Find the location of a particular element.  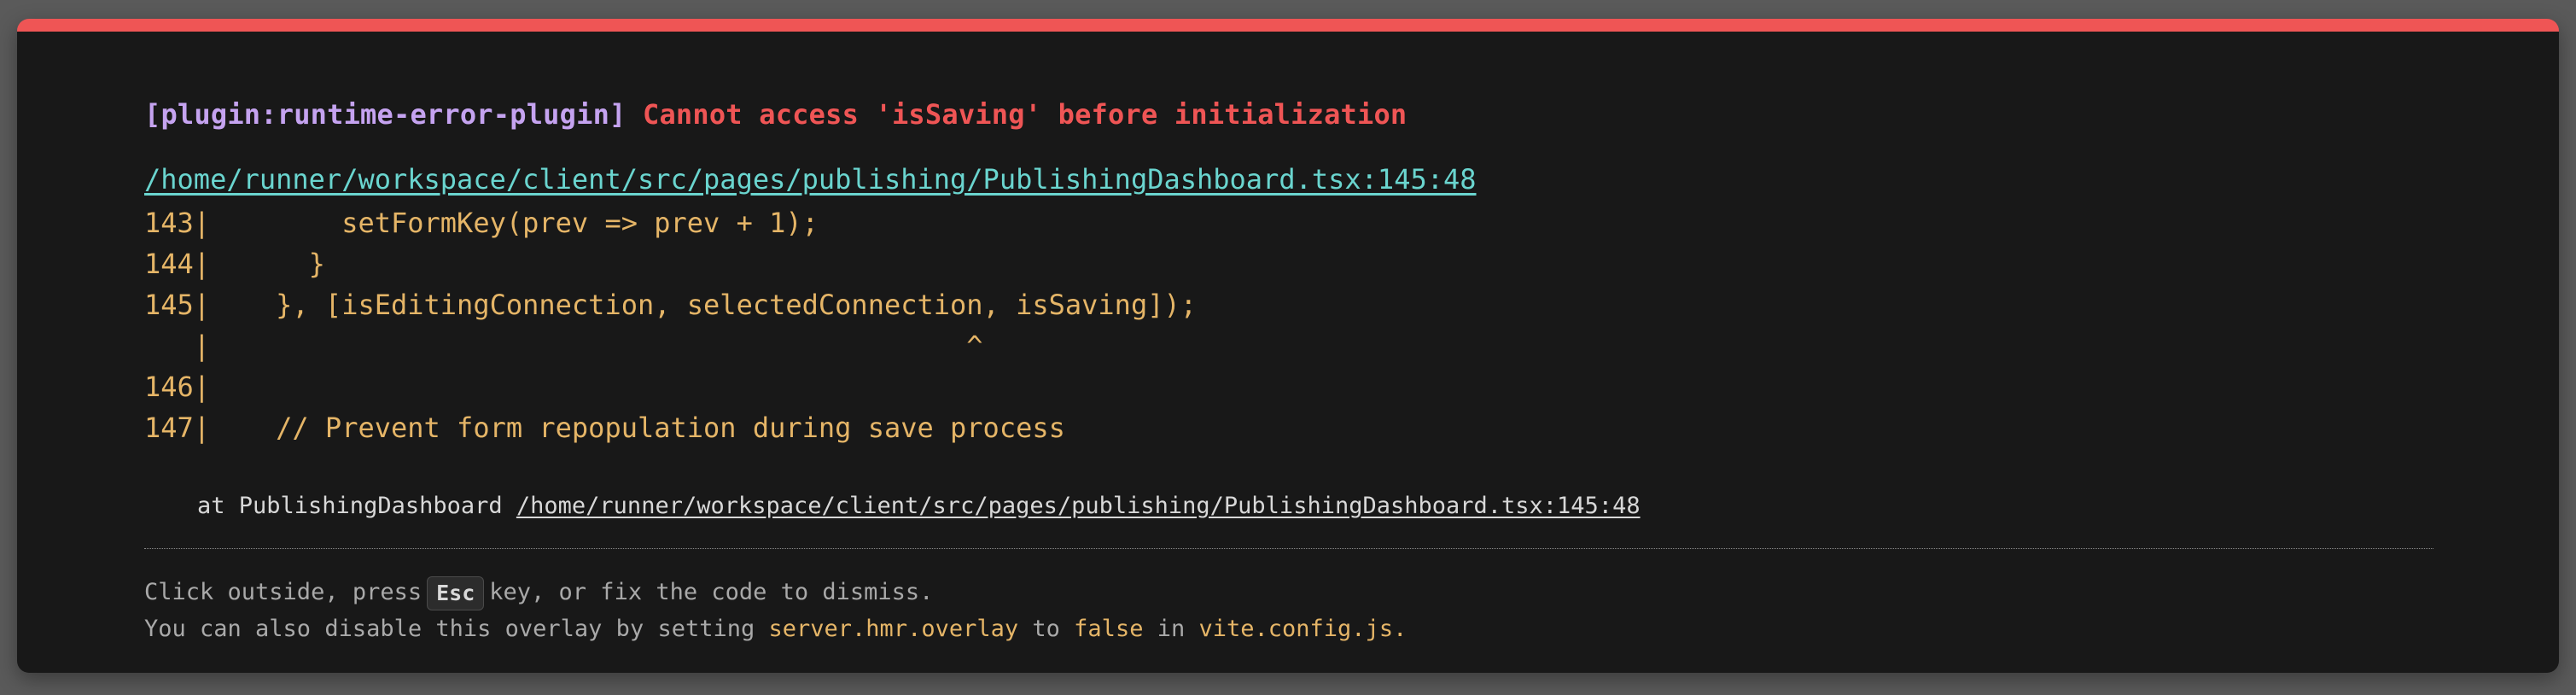

config-file: vite.config.js. is located at coordinates (1302, 629).